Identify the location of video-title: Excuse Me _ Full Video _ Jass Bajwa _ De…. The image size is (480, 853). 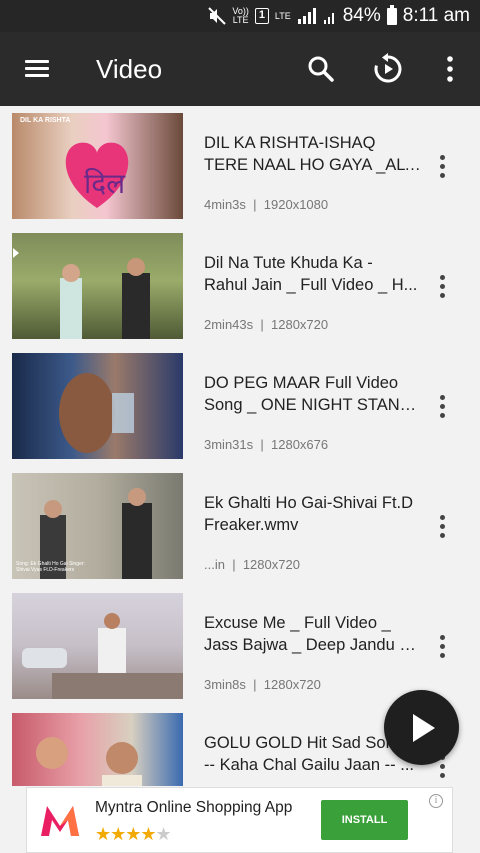
(314, 634).